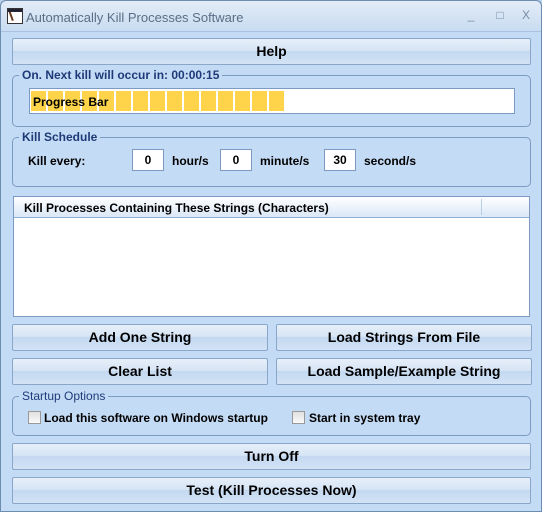  Describe the element at coordinates (190, 161) in the screenshot. I see `hours-label: hour/s` at that location.